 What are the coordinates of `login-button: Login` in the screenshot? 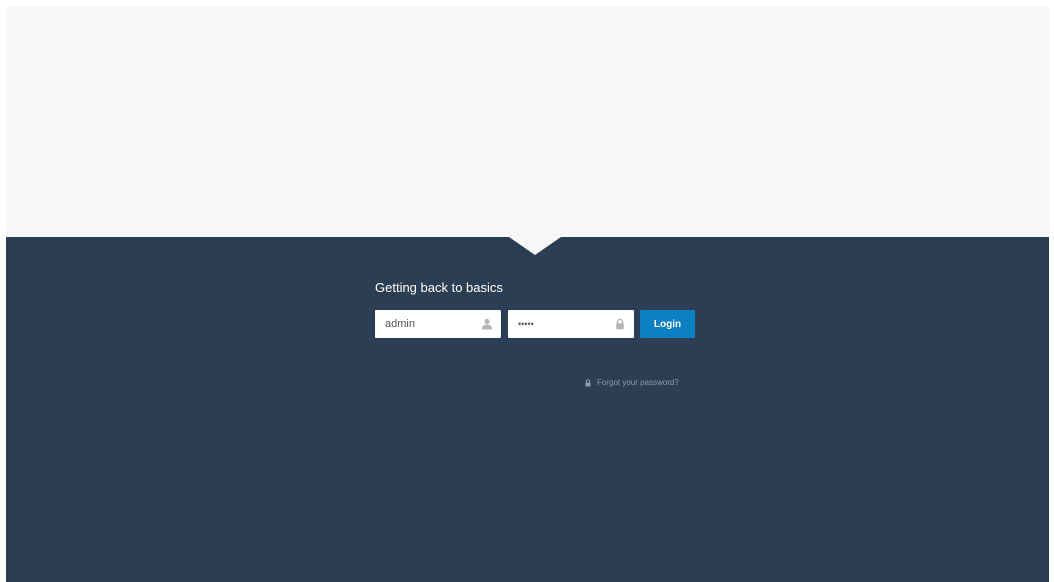 It's located at (667, 324).